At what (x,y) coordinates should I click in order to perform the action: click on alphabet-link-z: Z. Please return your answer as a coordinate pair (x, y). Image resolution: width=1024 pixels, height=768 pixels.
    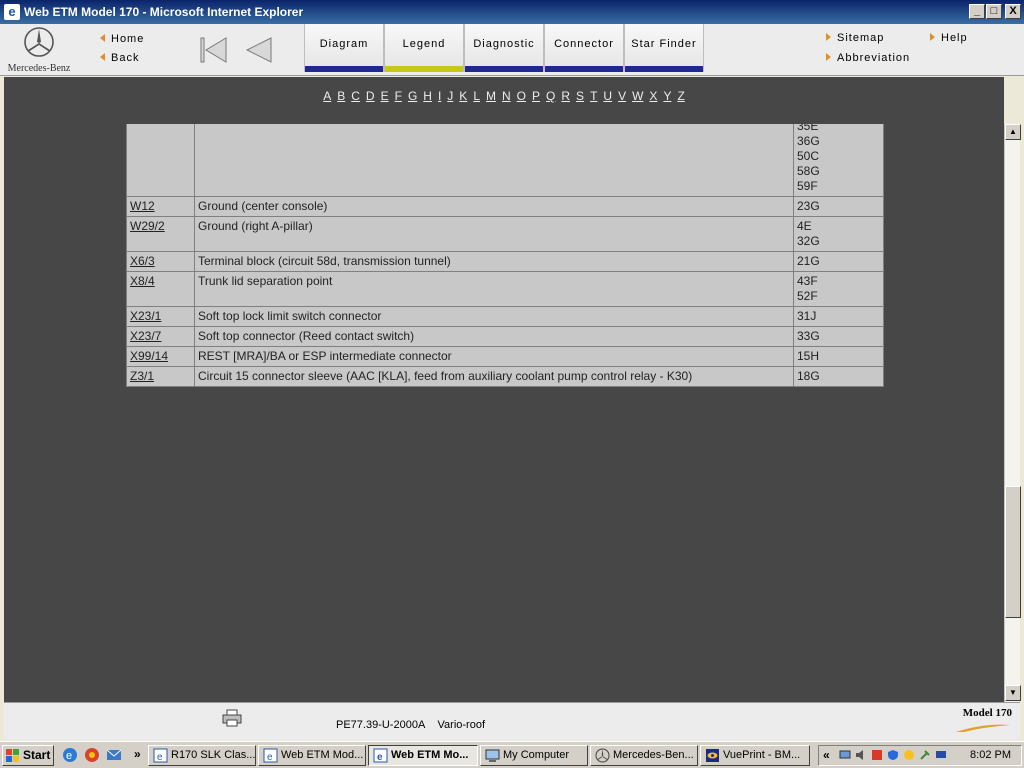
    Looking at the image, I should click on (680, 96).